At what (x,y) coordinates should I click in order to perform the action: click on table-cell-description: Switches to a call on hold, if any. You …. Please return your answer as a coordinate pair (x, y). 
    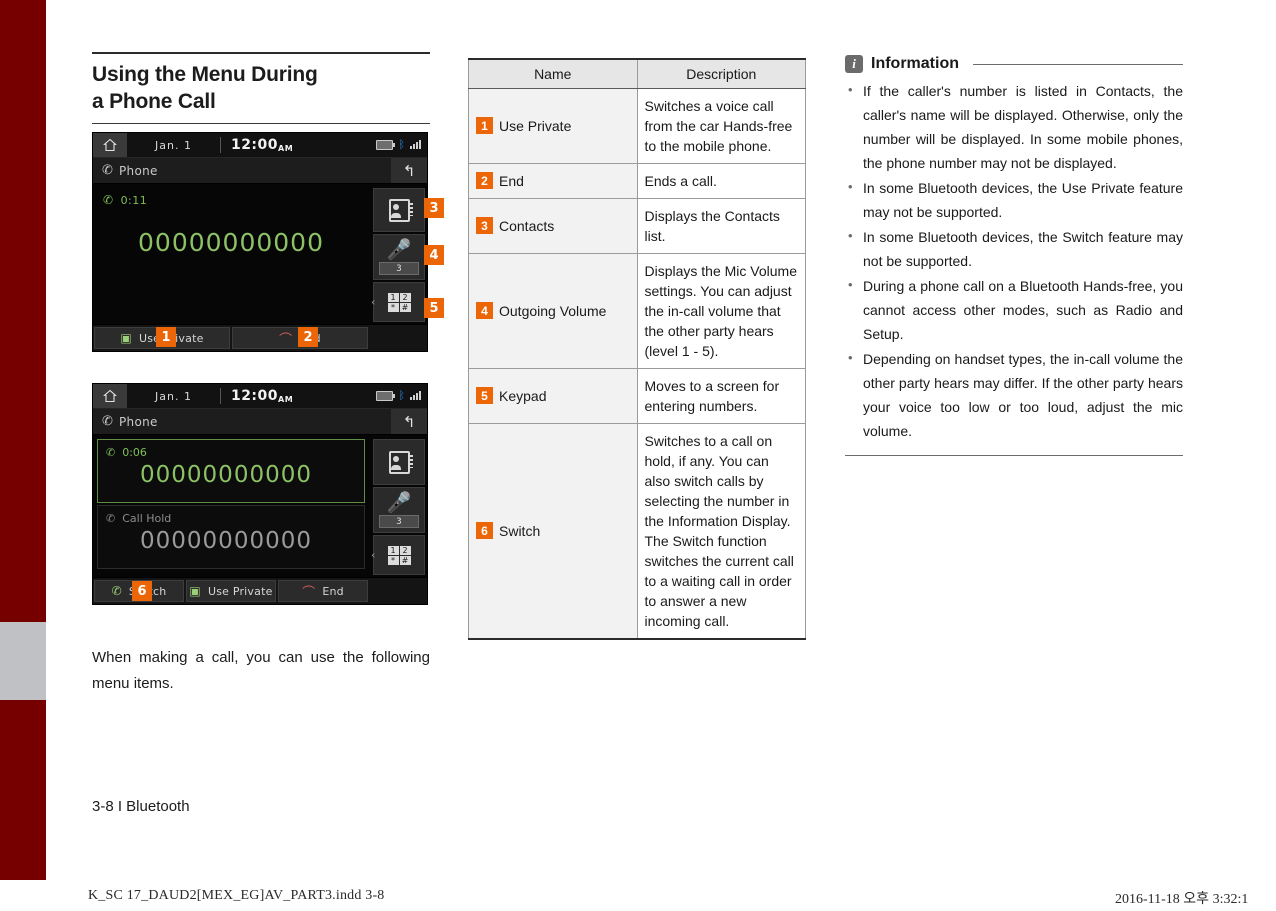
    Looking at the image, I should click on (721, 531).